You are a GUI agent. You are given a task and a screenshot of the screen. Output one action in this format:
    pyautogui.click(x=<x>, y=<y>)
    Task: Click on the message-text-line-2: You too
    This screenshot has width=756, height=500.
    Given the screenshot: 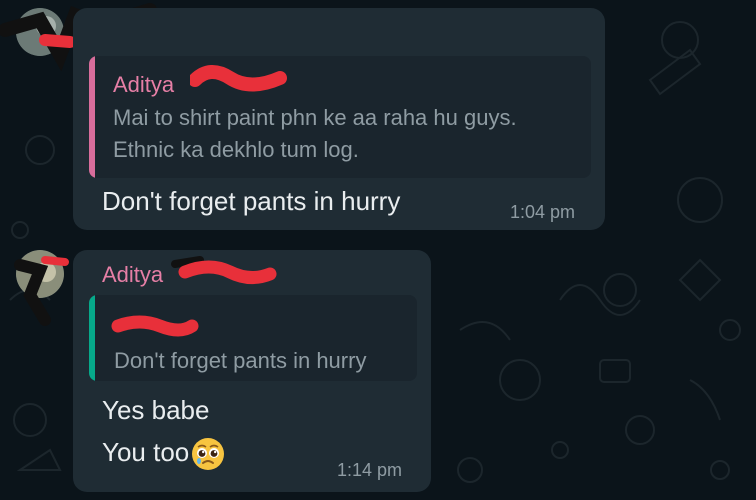 What is the action you would take?
    pyautogui.click(x=163, y=452)
    